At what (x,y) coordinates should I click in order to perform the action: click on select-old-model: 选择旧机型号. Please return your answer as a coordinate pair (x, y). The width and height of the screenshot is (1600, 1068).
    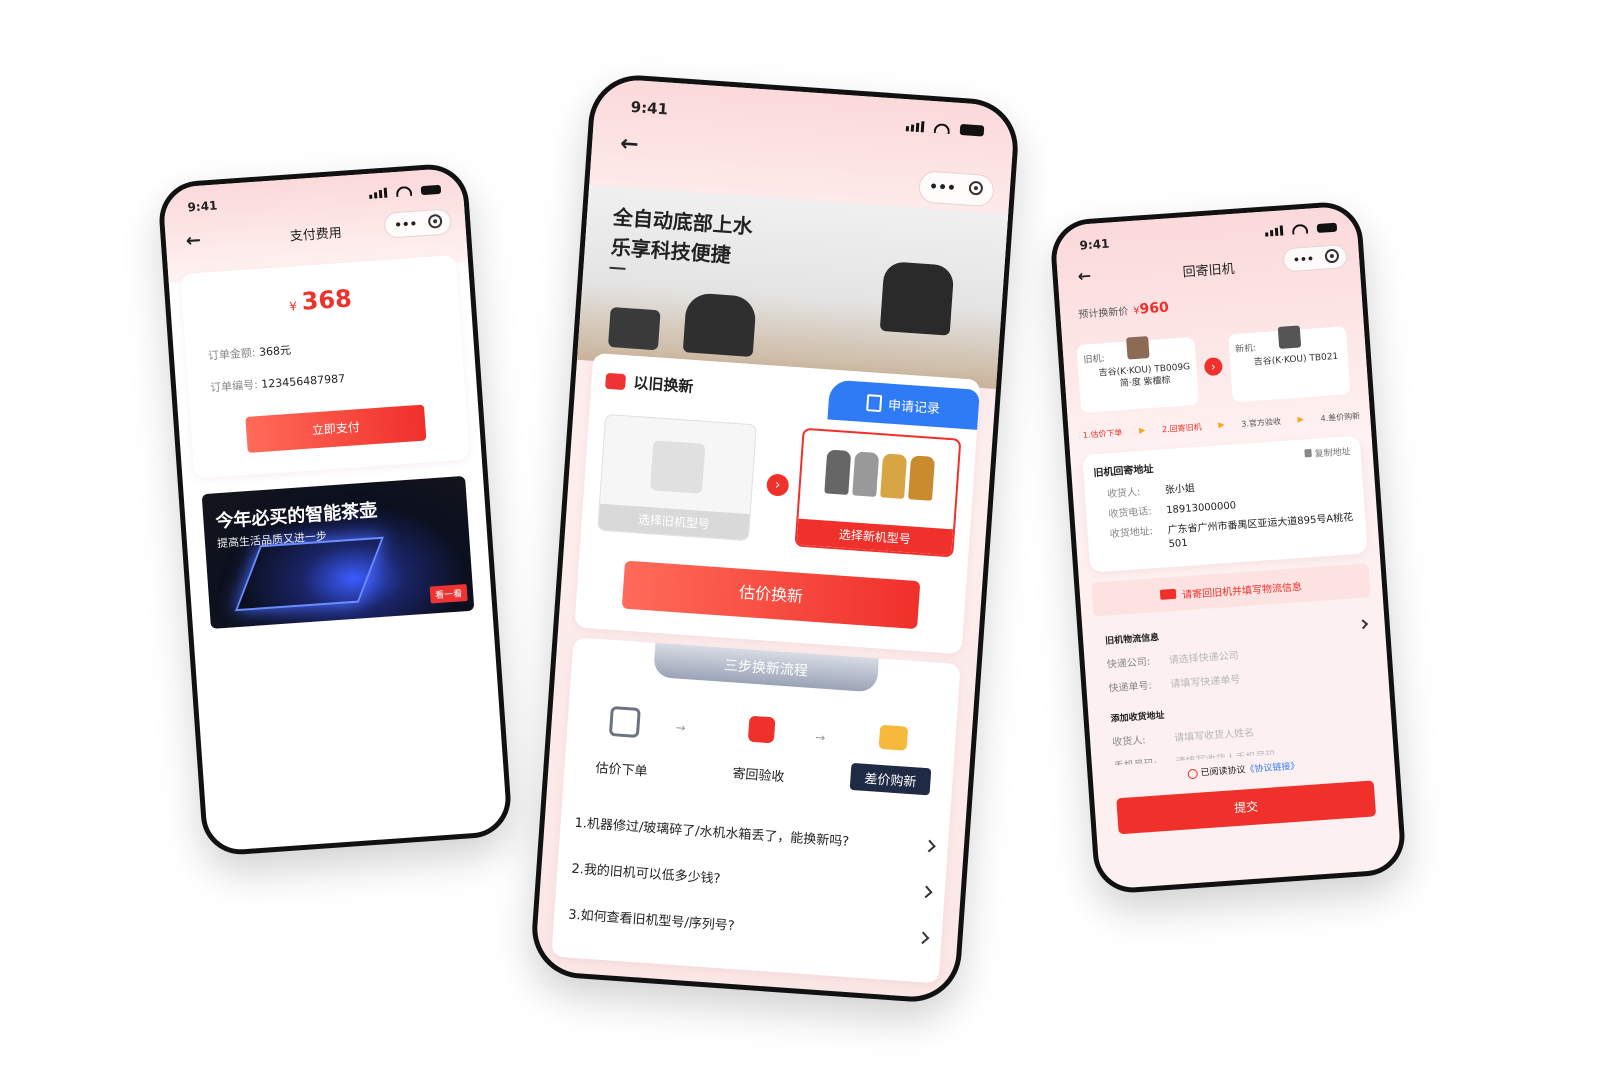
    Looking at the image, I should click on (677, 477).